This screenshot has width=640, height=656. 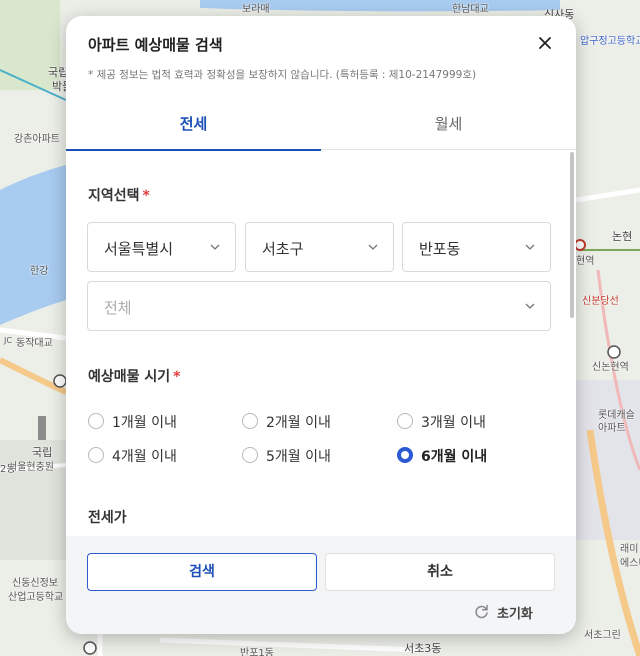 I want to click on map-label: 보라매, so click(x=256, y=9).